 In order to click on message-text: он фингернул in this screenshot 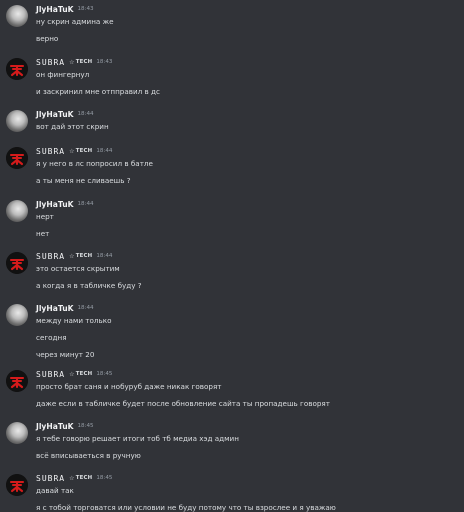, I will do `click(63, 74)`.